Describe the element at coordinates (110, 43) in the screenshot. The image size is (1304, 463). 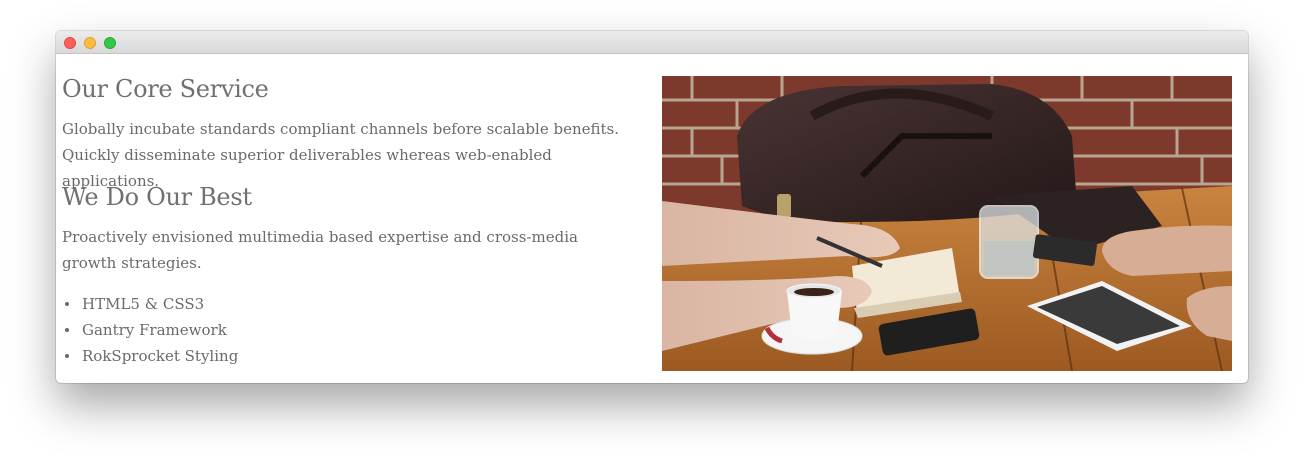
I see `maximize-window-button` at that location.